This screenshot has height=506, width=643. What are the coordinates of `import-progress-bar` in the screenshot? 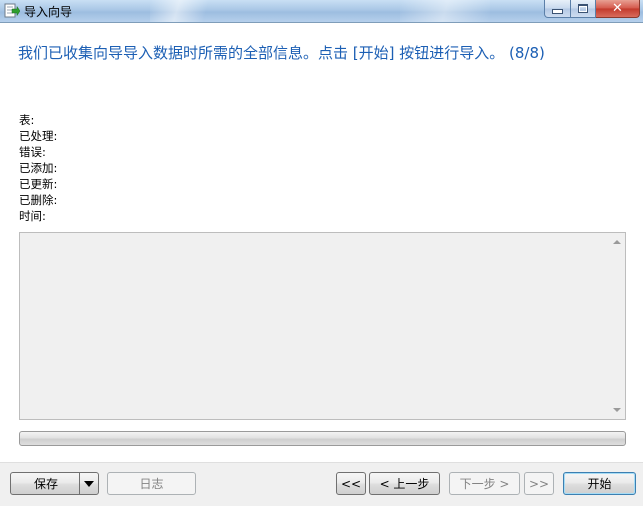 It's located at (322, 438).